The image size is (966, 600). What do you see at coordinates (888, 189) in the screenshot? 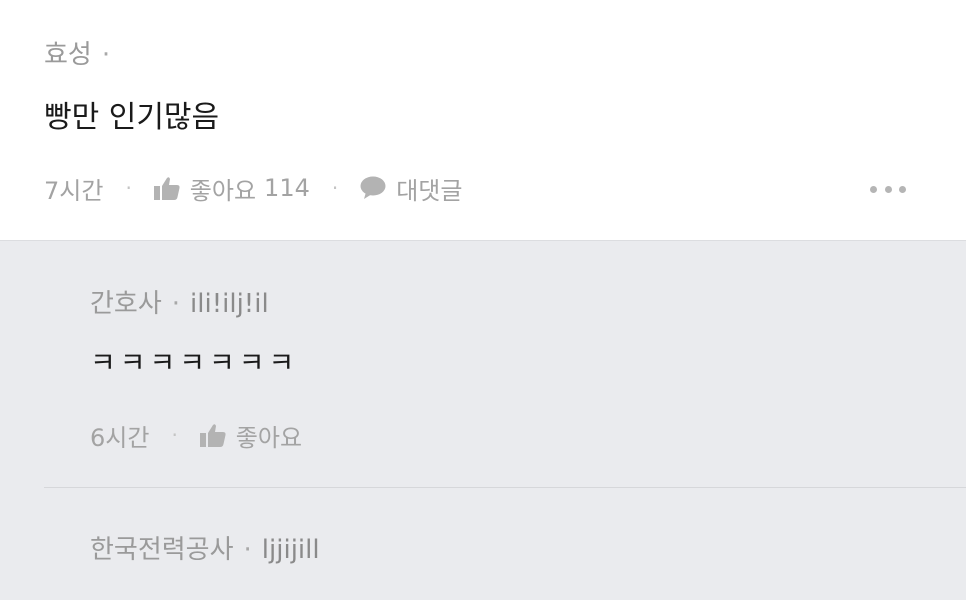
I see `more-dots-icon` at bounding box center [888, 189].